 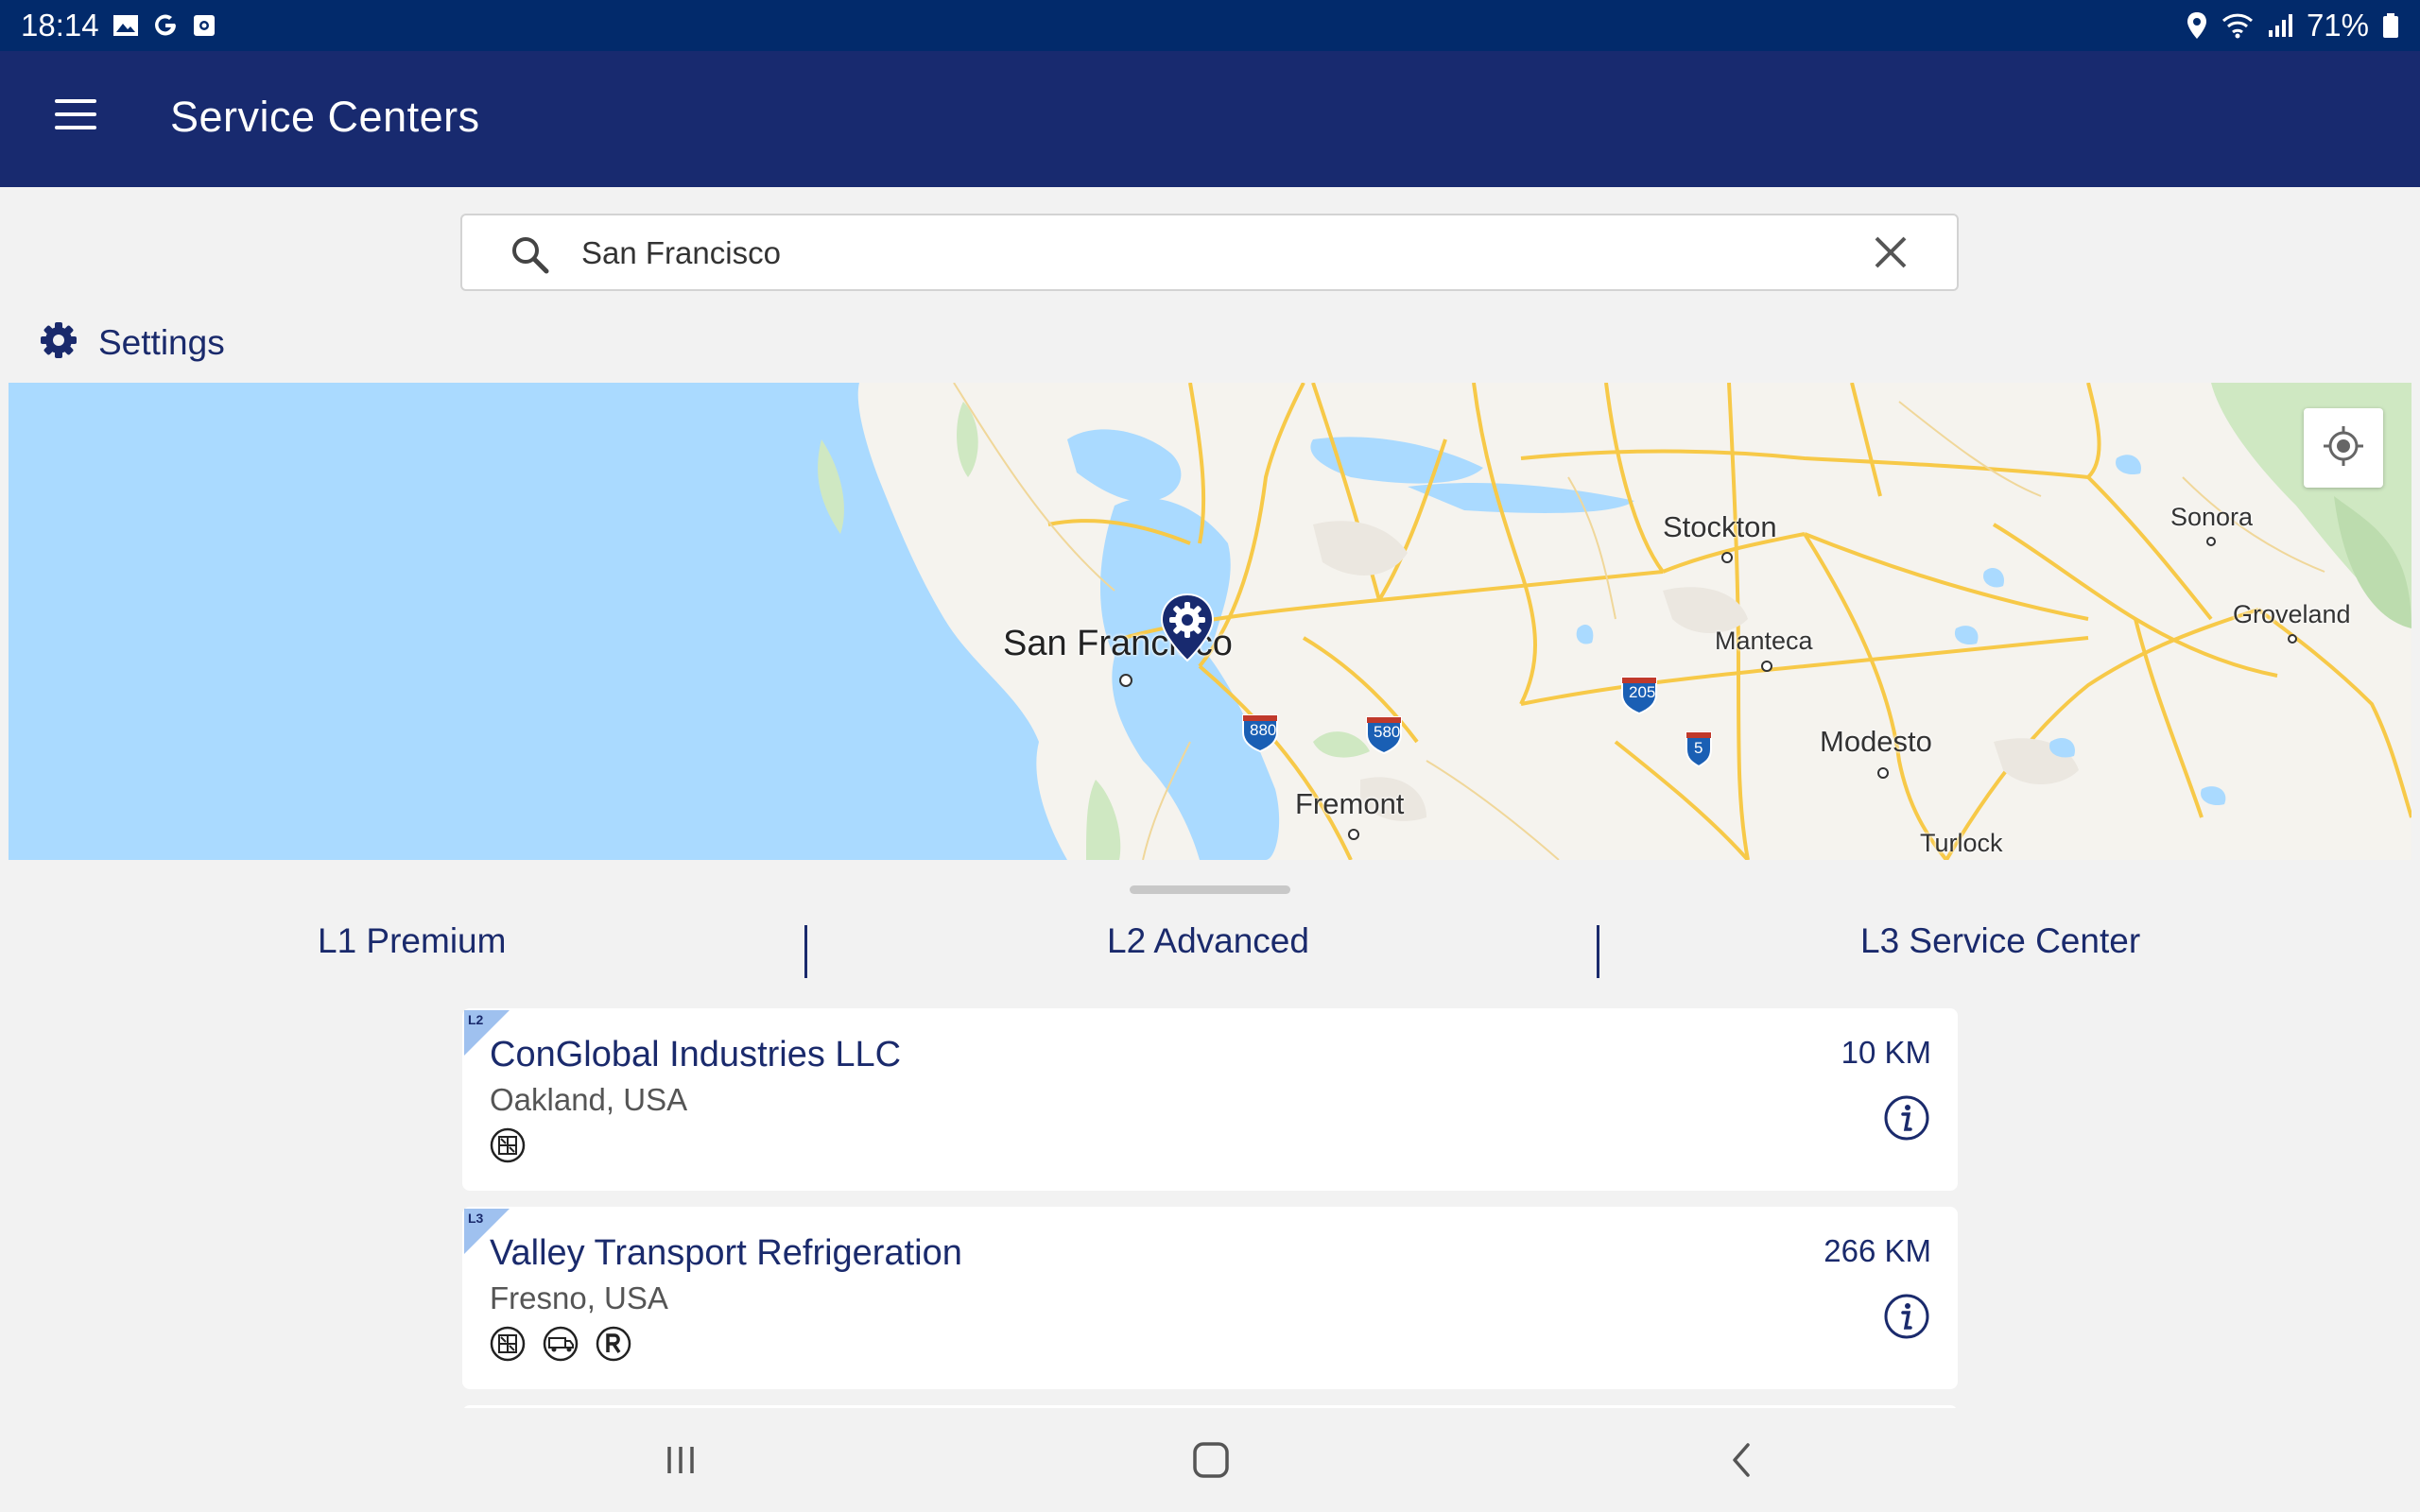 What do you see at coordinates (1891, 254) in the screenshot?
I see `clear-search-icon` at bounding box center [1891, 254].